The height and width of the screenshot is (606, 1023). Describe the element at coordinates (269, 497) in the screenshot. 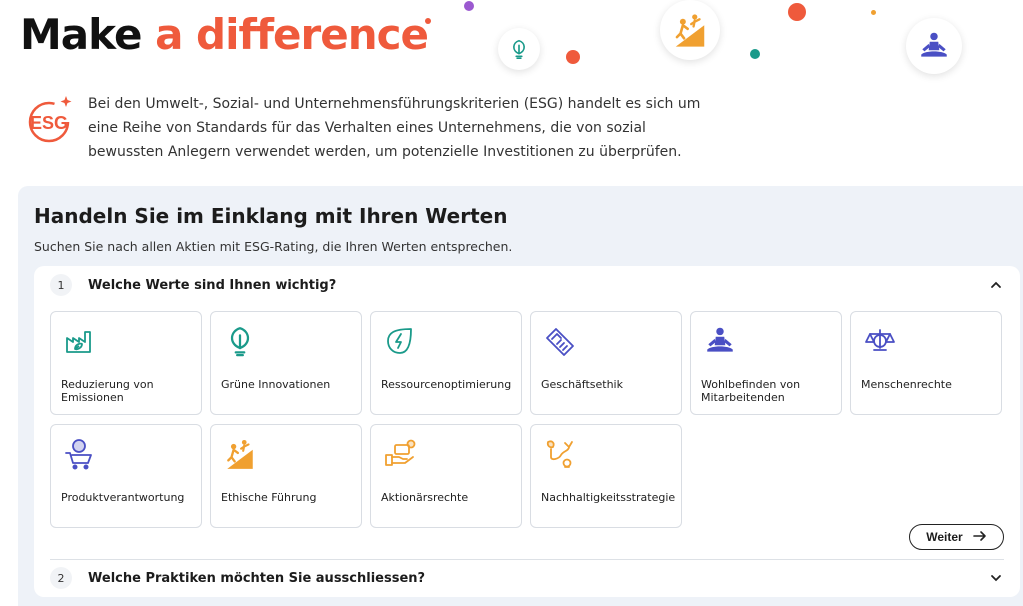

I see `value-tile-label: Ethische Führung` at that location.